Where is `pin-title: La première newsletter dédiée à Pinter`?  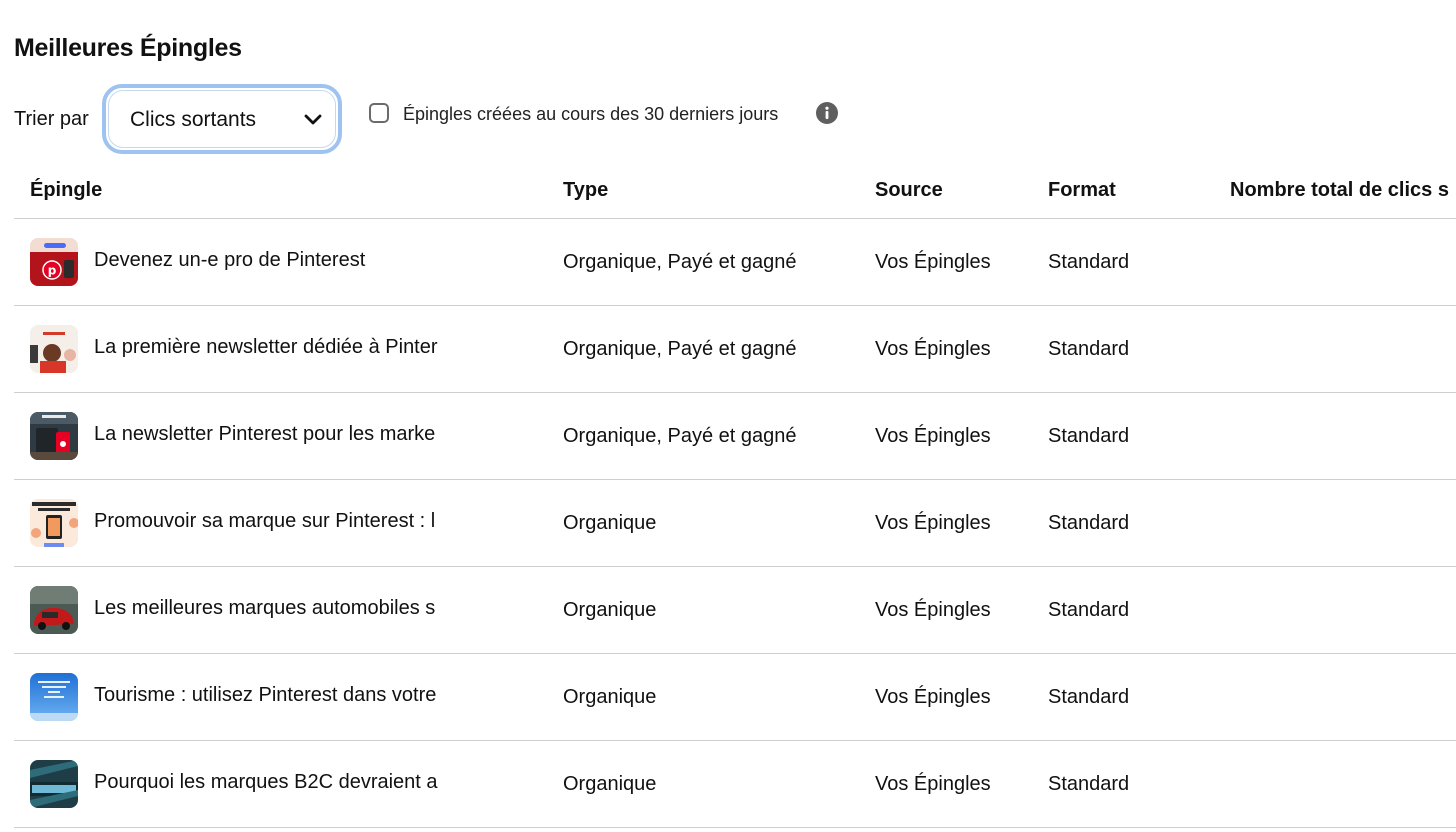
pin-title: La première newsletter dédiée à Pinter is located at coordinates (279, 347).